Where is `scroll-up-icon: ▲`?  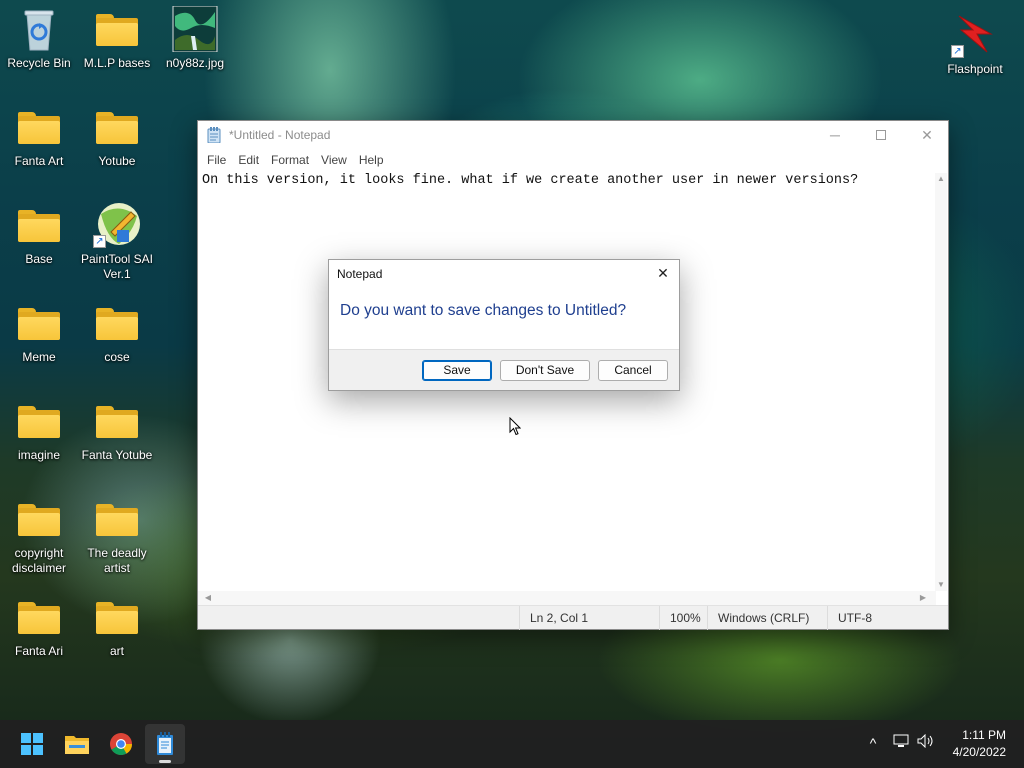
scroll-up-icon: ▲ is located at coordinates (941, 179).